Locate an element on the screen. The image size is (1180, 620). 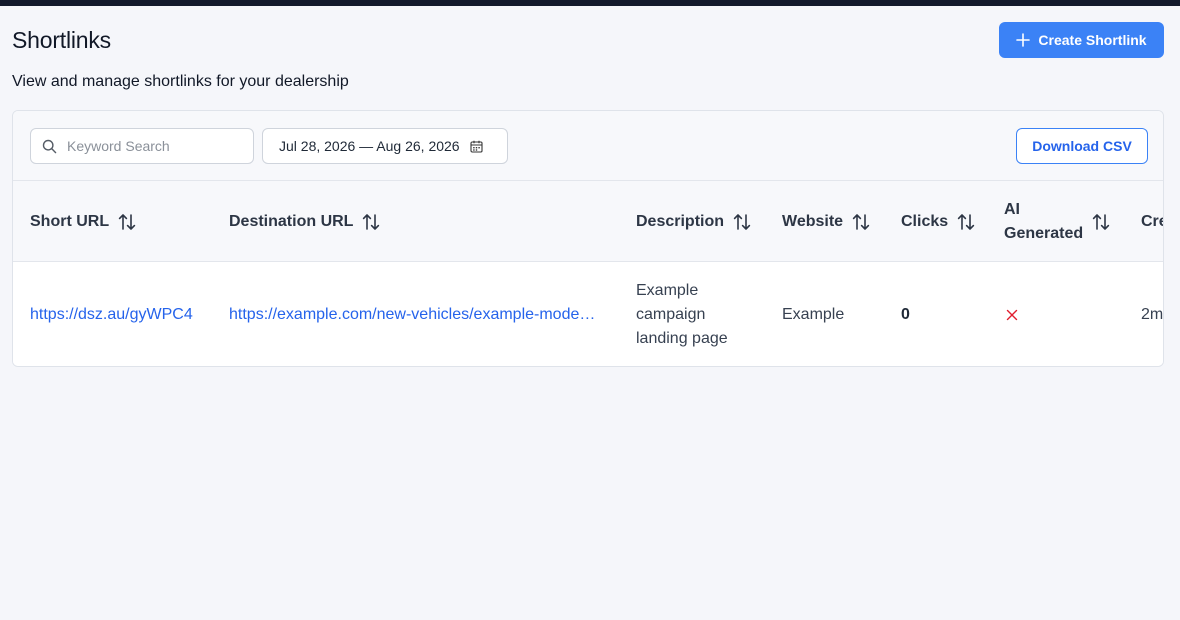
website-text: Example is located at coordinates (813, 314).